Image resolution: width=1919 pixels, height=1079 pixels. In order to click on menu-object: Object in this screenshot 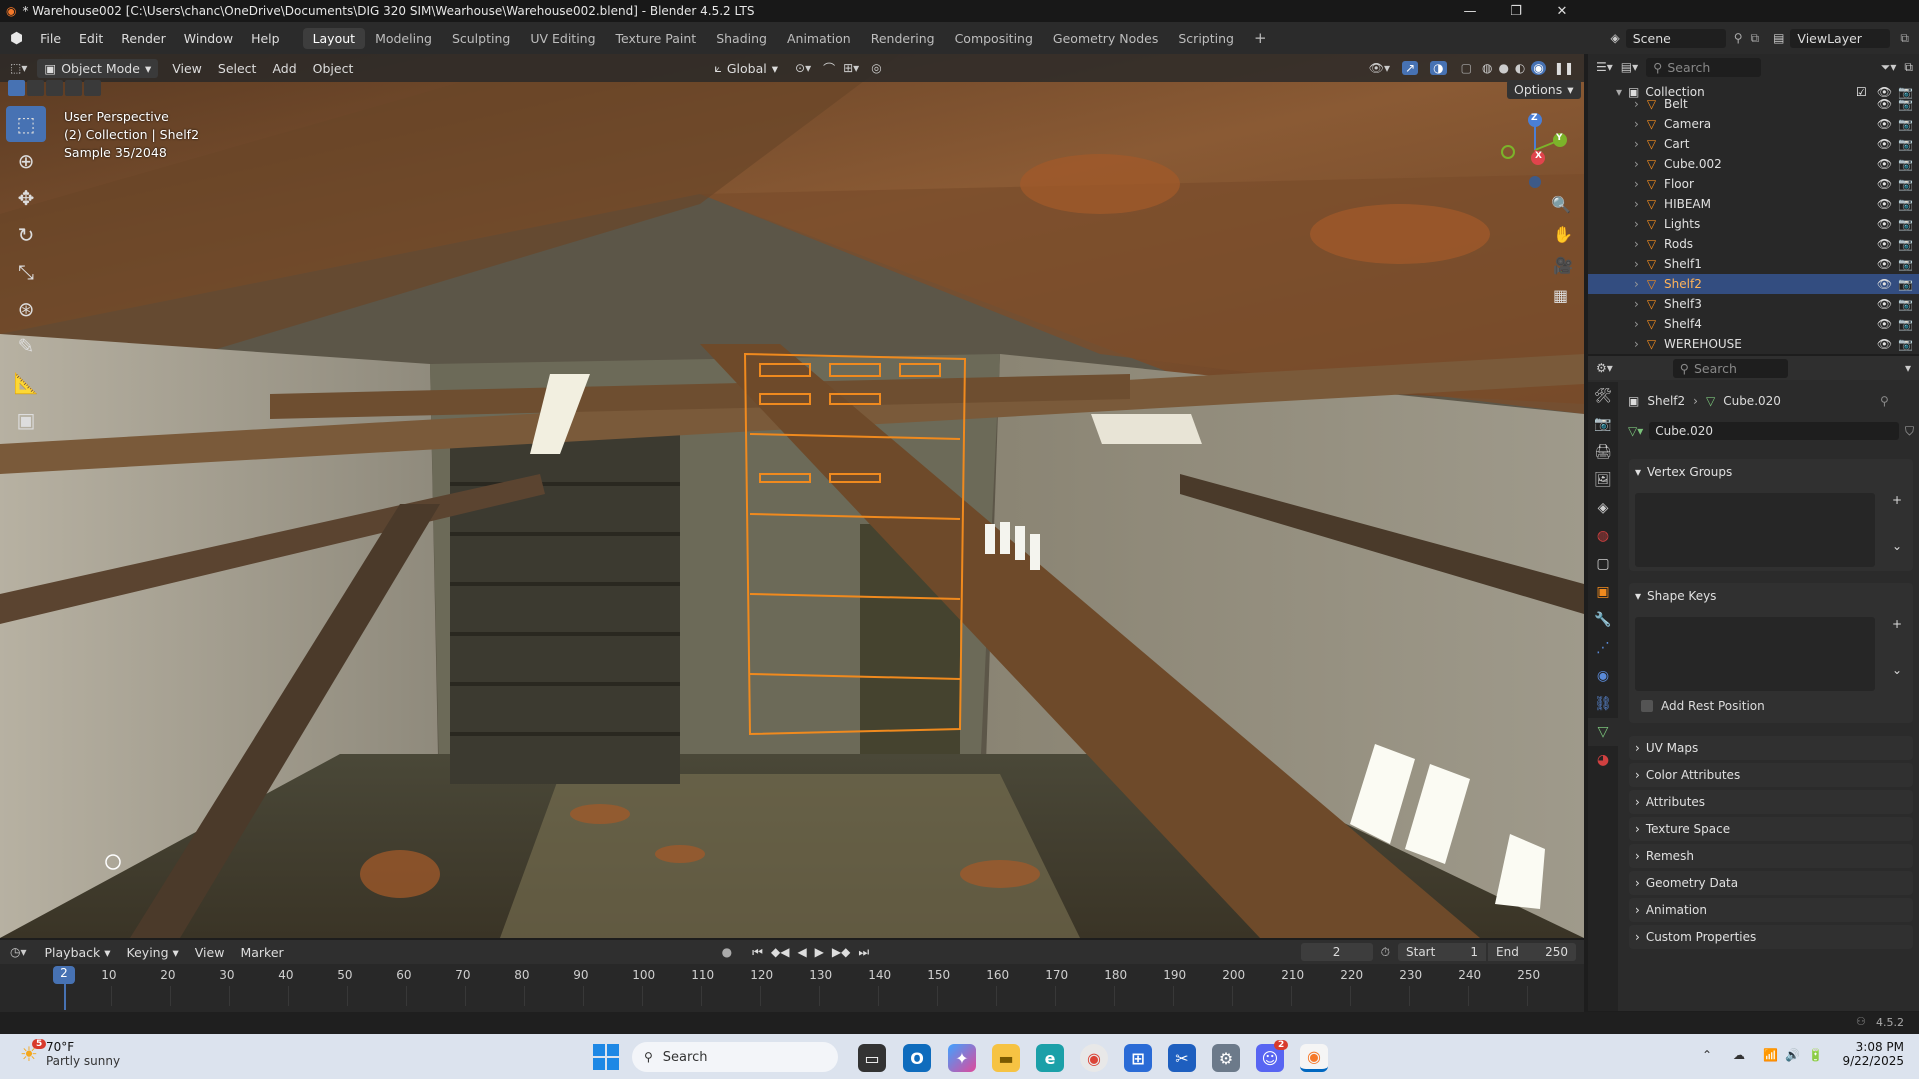, I will do `click(333, 68)`.